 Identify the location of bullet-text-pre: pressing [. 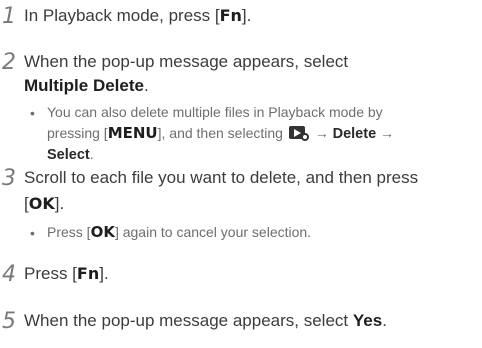
(77, 133).